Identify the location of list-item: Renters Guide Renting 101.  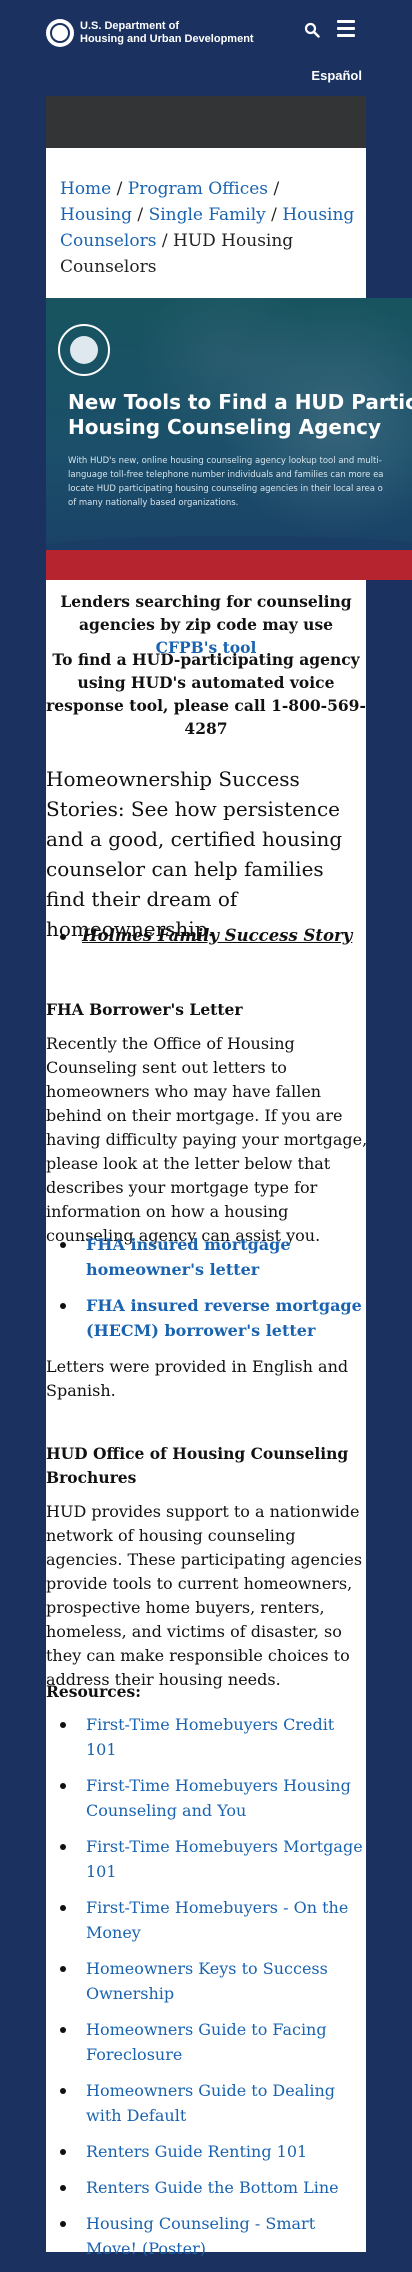
(213, 2151).